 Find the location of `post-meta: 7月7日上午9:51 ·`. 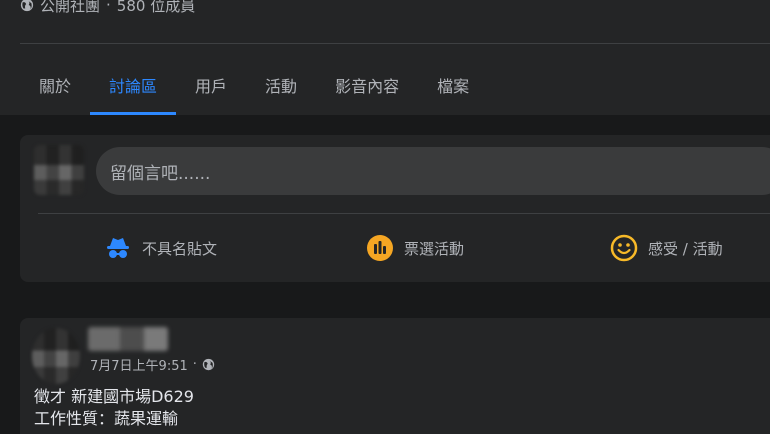

post-meta: 7月7日上午9:51 · is located at coordinates (152, 364).